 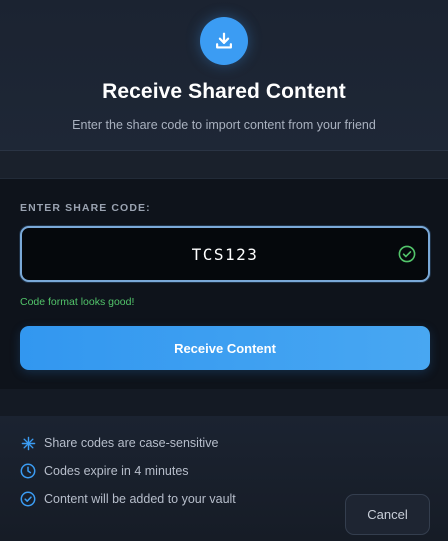 I want to click on info-item-text: Content will be added to your vault, so click(x=140, y=499).